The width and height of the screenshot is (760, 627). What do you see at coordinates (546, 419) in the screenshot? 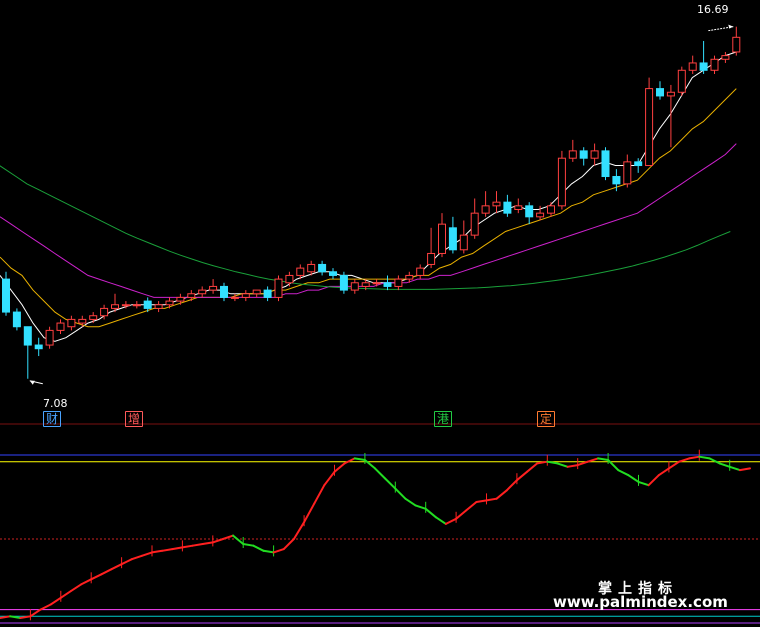
I see `event-tag-ding: 定` at bounding box center [546, 419].